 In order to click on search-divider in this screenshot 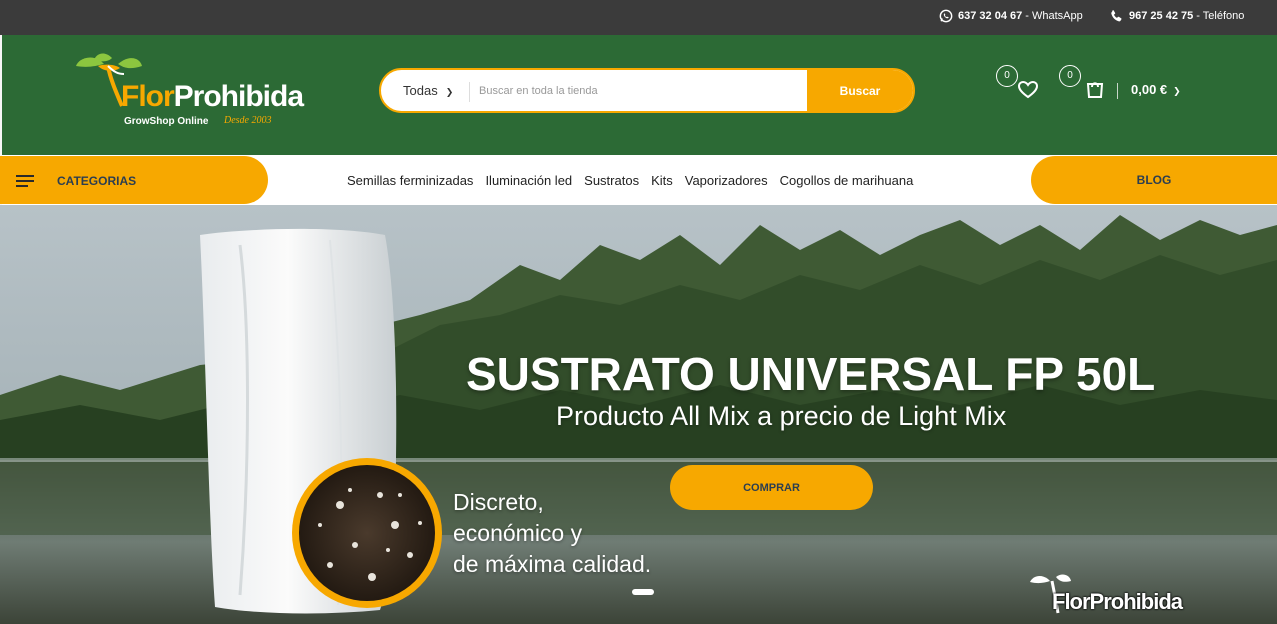, I will do `click(469, 92)`.